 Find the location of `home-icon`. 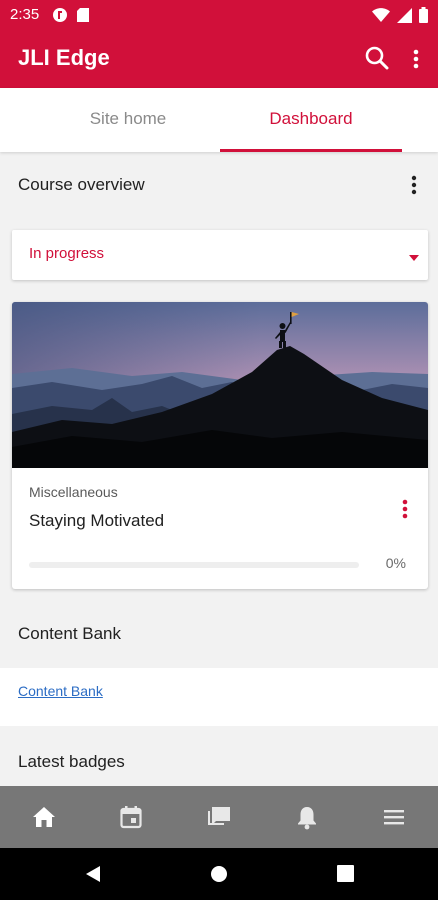

home-icon is located at coordinates (44, 817).